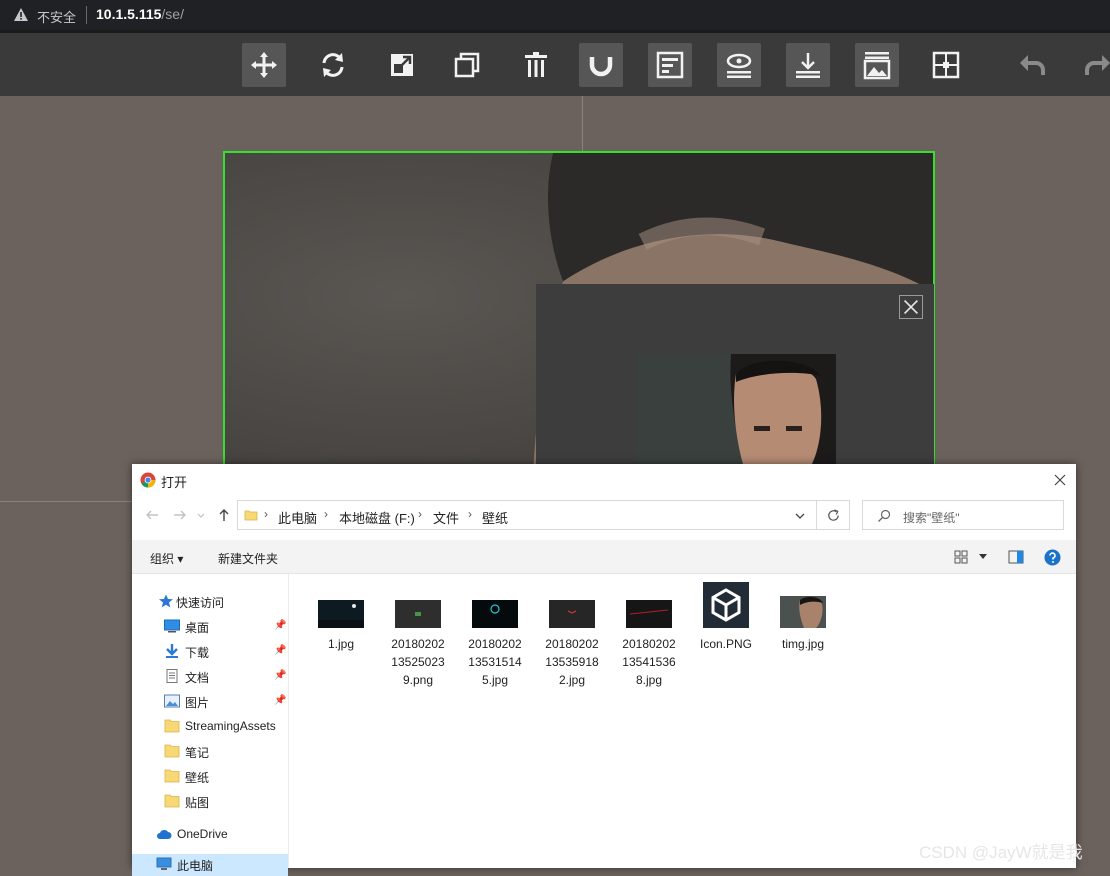 Image resolution: width=1110 pixels, height=876 pixels. I want to click on download-arrow-icon, so click(172, 651).